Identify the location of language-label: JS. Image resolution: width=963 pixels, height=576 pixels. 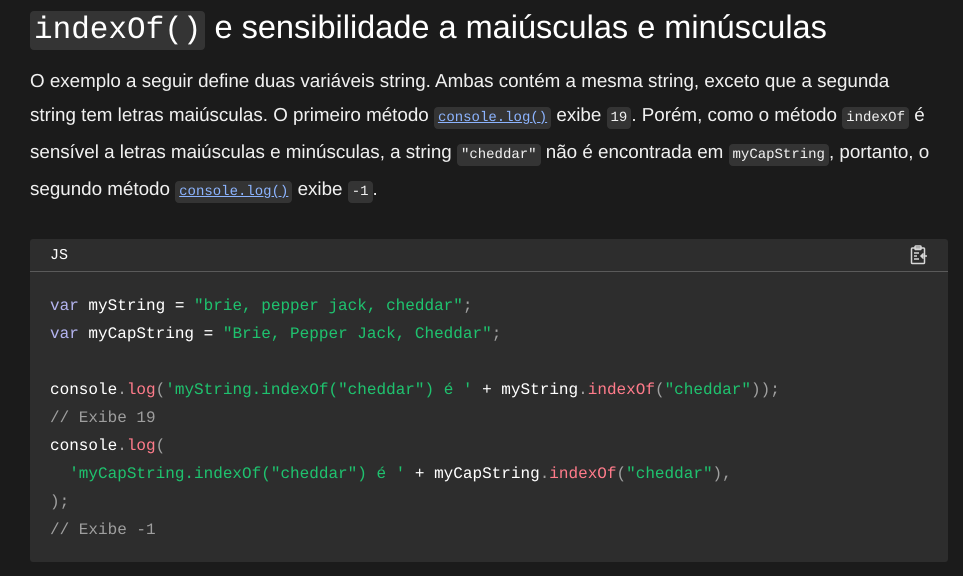
(59, 255).